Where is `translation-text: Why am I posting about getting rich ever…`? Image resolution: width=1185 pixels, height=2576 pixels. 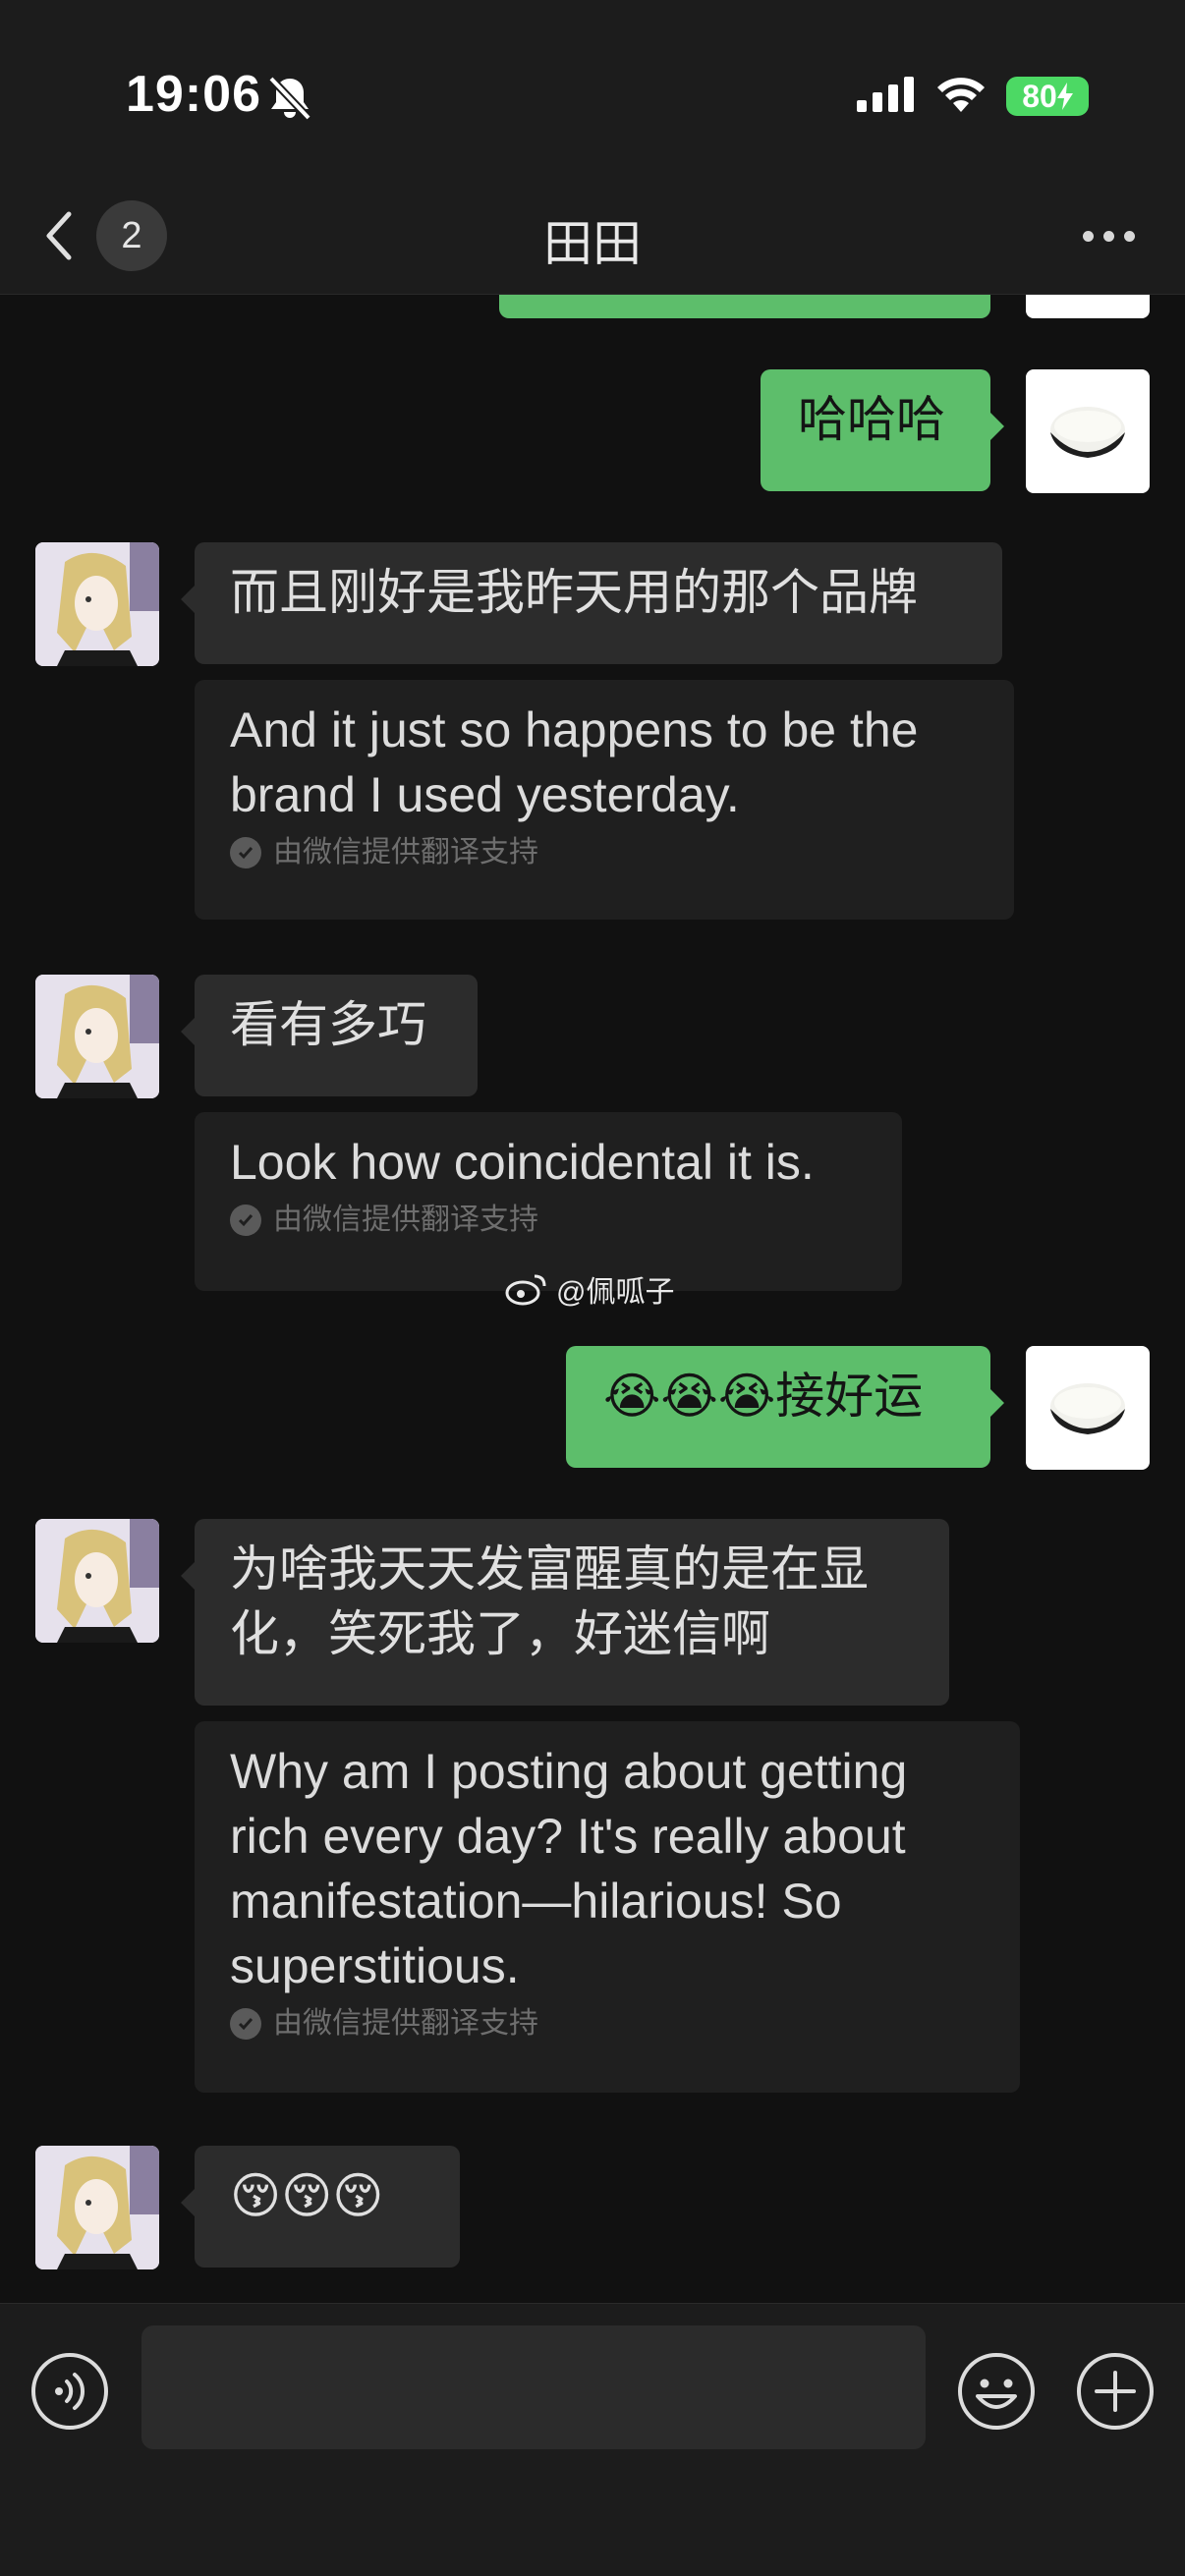
translation-text: Why am I posting about getting rich ever… is located at coordinates (569, 1868).